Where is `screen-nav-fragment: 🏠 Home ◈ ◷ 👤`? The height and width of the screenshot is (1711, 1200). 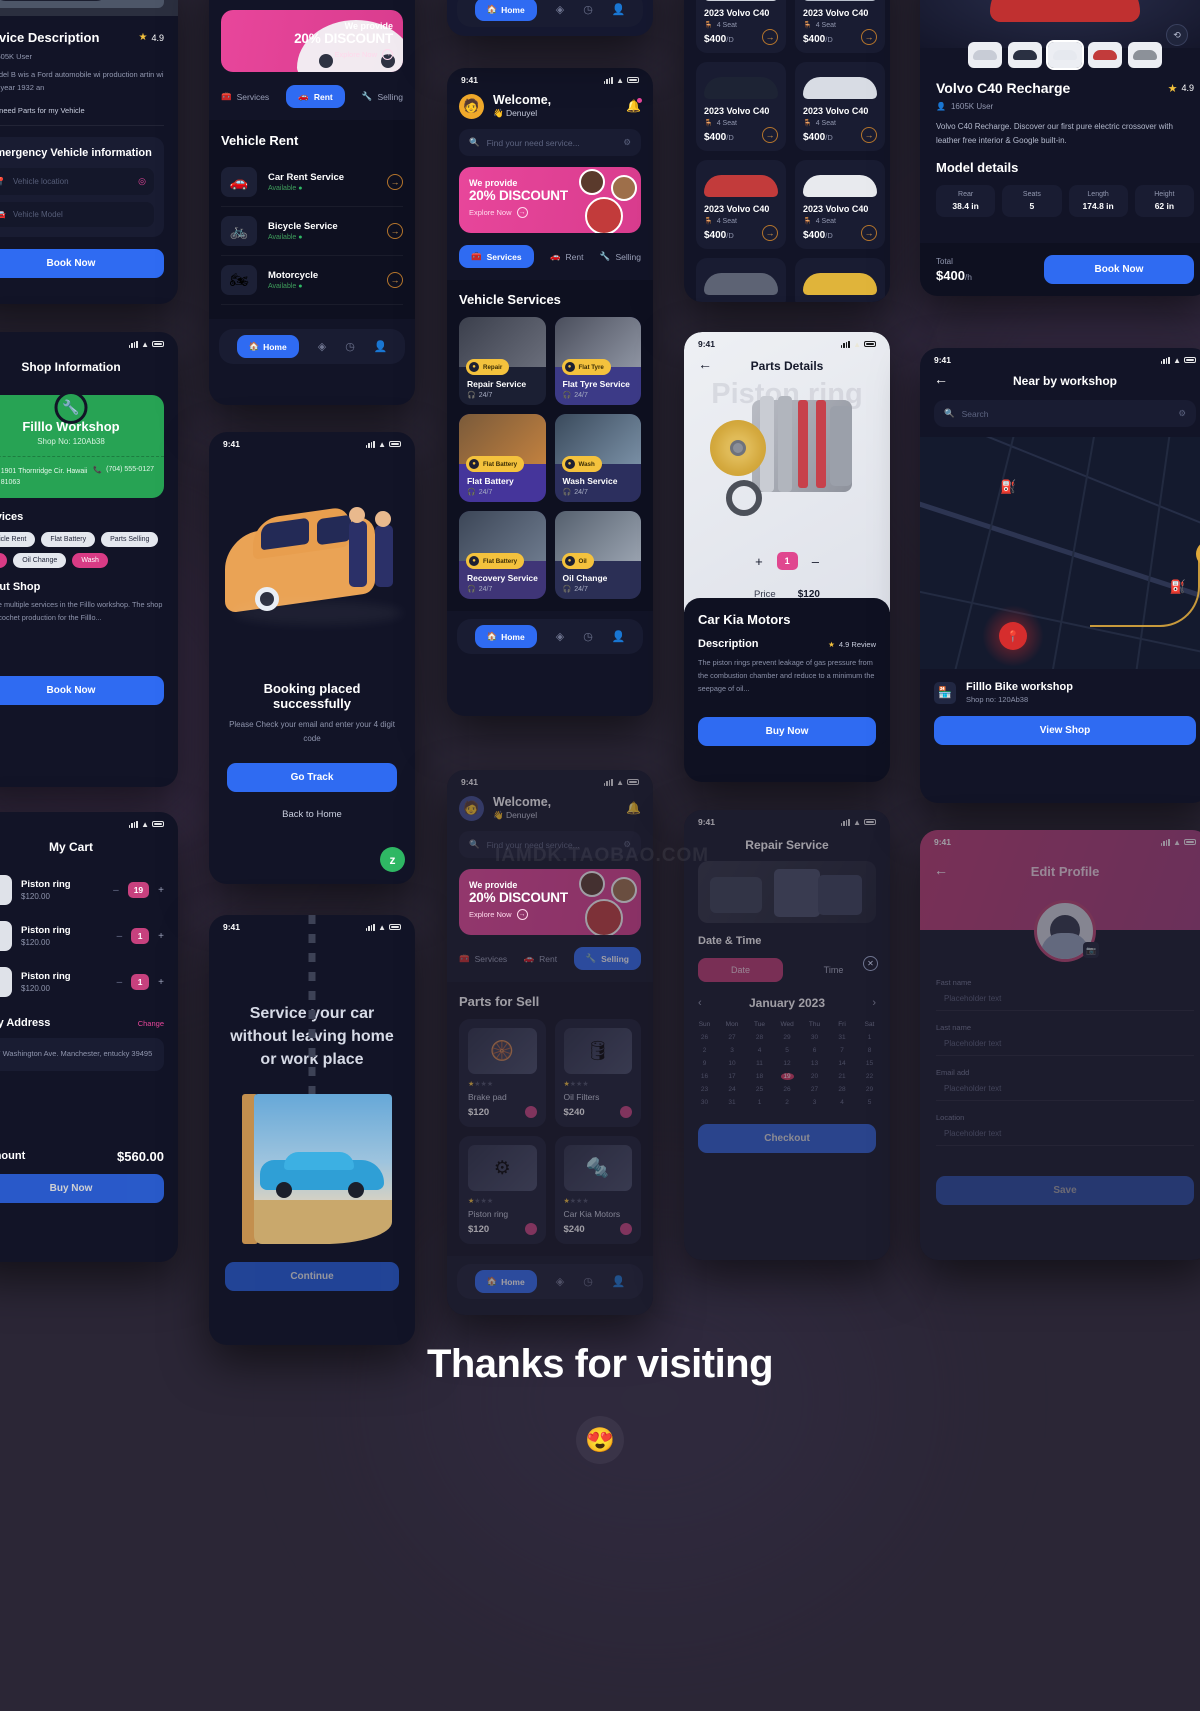 screen-nav-fragment: 🏠 Home ◈ ◷ 👤 is located at coordinates (550, 18).